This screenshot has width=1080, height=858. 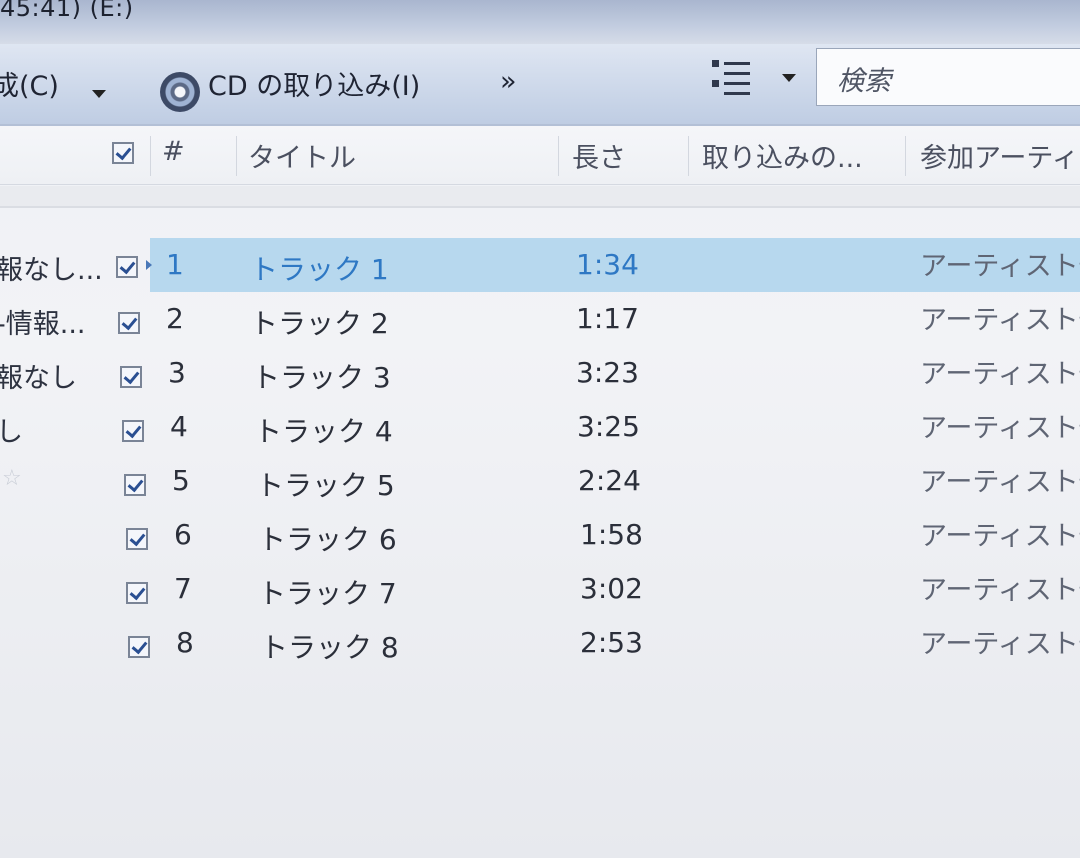 I want to click on table-row: 8 トラック 8 2:53 アーティスト情, so click(x=540, y=643).